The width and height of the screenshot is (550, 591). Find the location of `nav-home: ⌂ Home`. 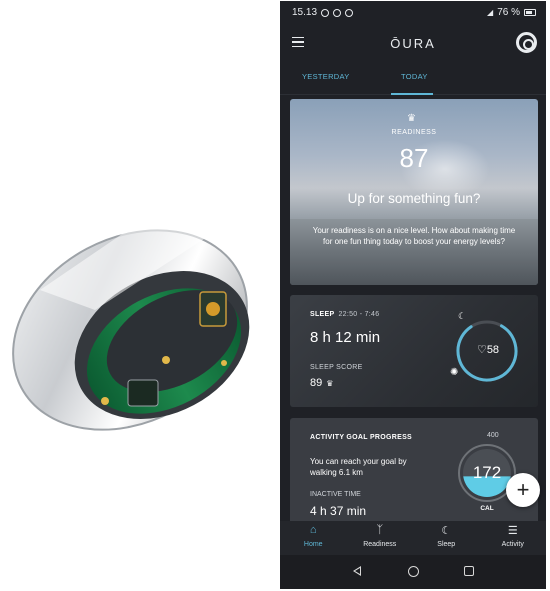

nav-home: ⌂ Home is located at coordinates (313, 538).